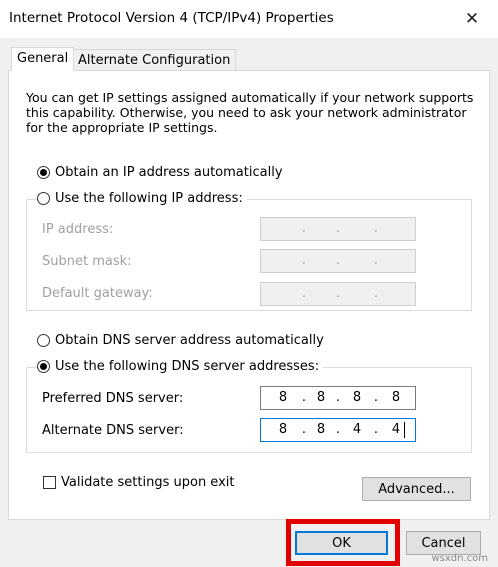 The image size is (498, 567). What do you see at coordinates (472, 19) in the screenshot?
I see `close-icon: ✕` at bounding box center [472, 19].